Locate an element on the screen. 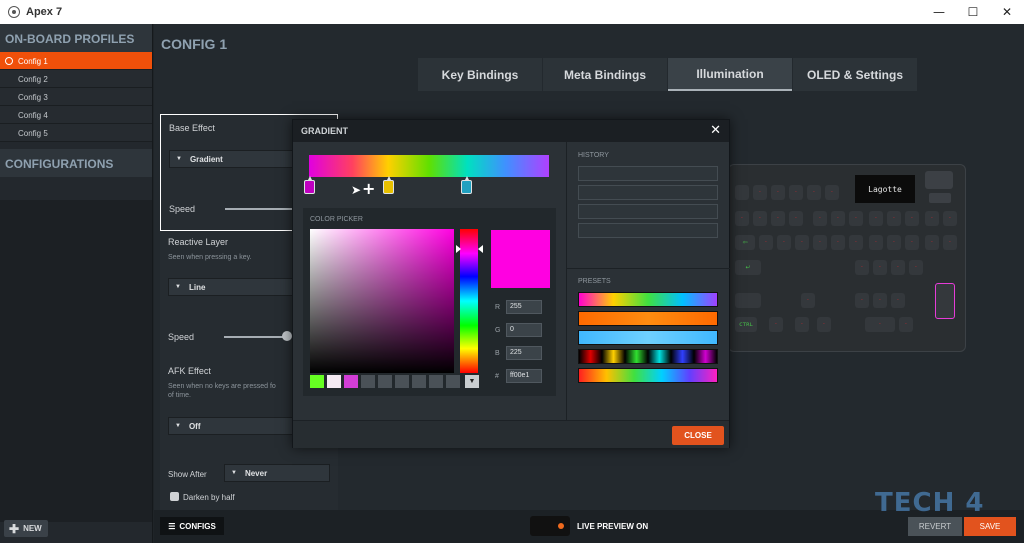 The width and height of the screenshot is (1024, 543). profile-config-4: Config 4 is located at coordinates (76, 115).